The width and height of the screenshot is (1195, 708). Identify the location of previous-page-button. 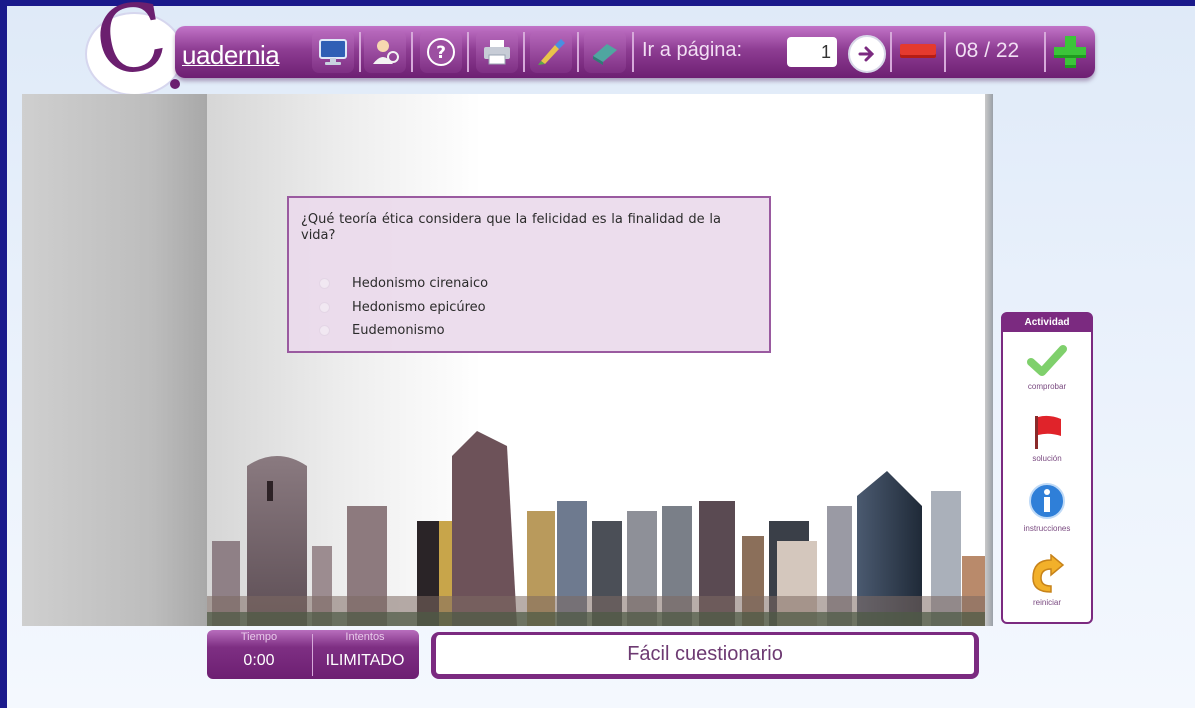
(918, 51).